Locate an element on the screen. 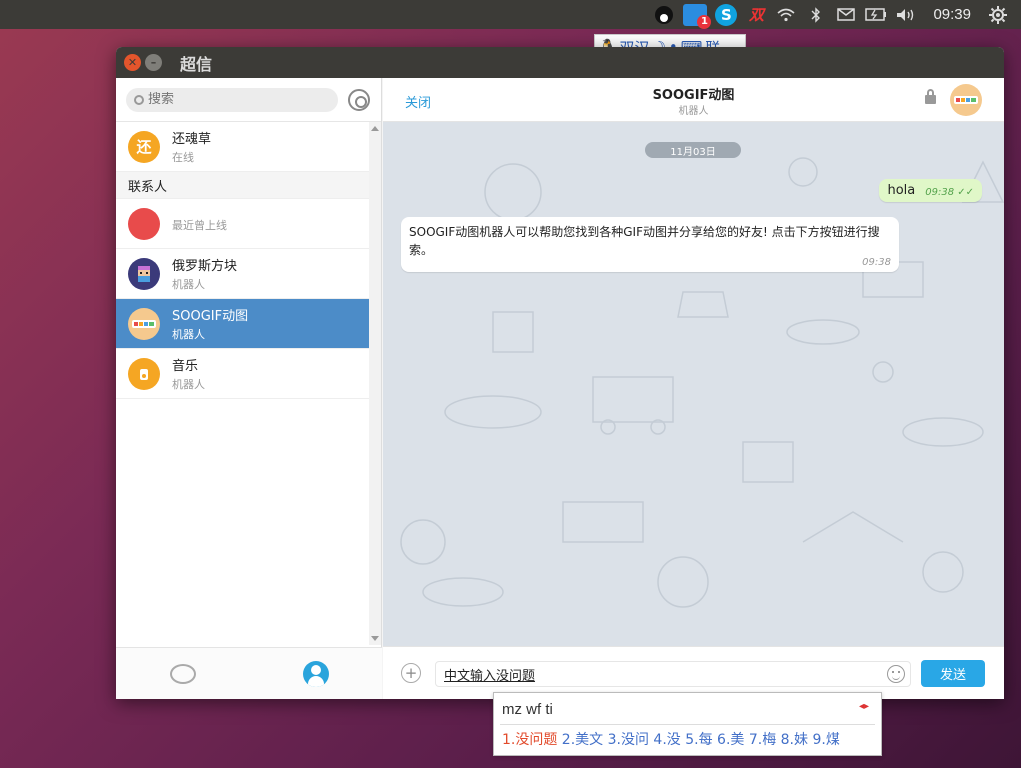  bluetooth-icon is located at coordinates (816, 14).